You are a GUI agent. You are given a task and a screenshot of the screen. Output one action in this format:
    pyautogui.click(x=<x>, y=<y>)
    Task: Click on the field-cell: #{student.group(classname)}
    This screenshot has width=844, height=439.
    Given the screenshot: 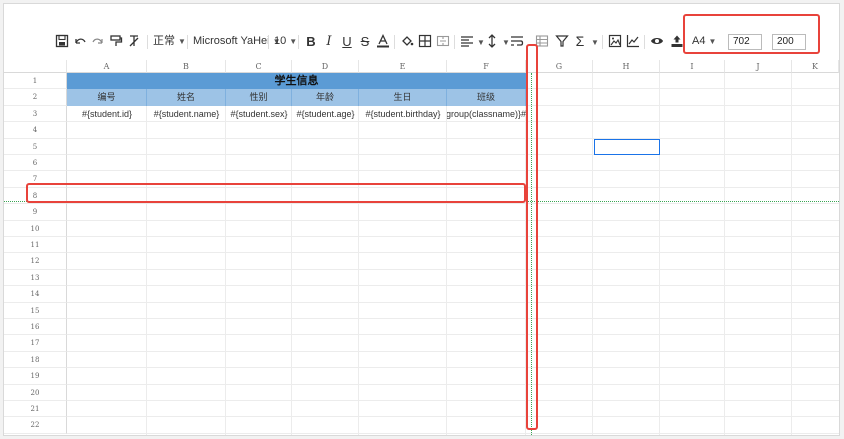 What is the action you would take?
    pyautogui.click(x=486, y=114)
    